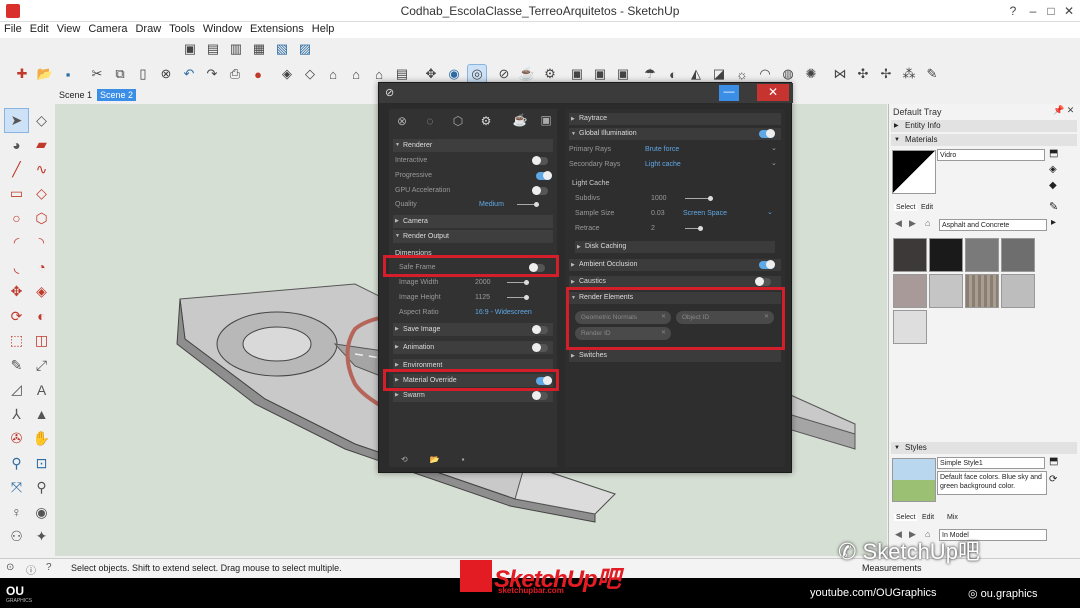 The height and width of the screenshot is (608, 1080). I want to click on push-pull-icon: ◈, so click(41, 292).